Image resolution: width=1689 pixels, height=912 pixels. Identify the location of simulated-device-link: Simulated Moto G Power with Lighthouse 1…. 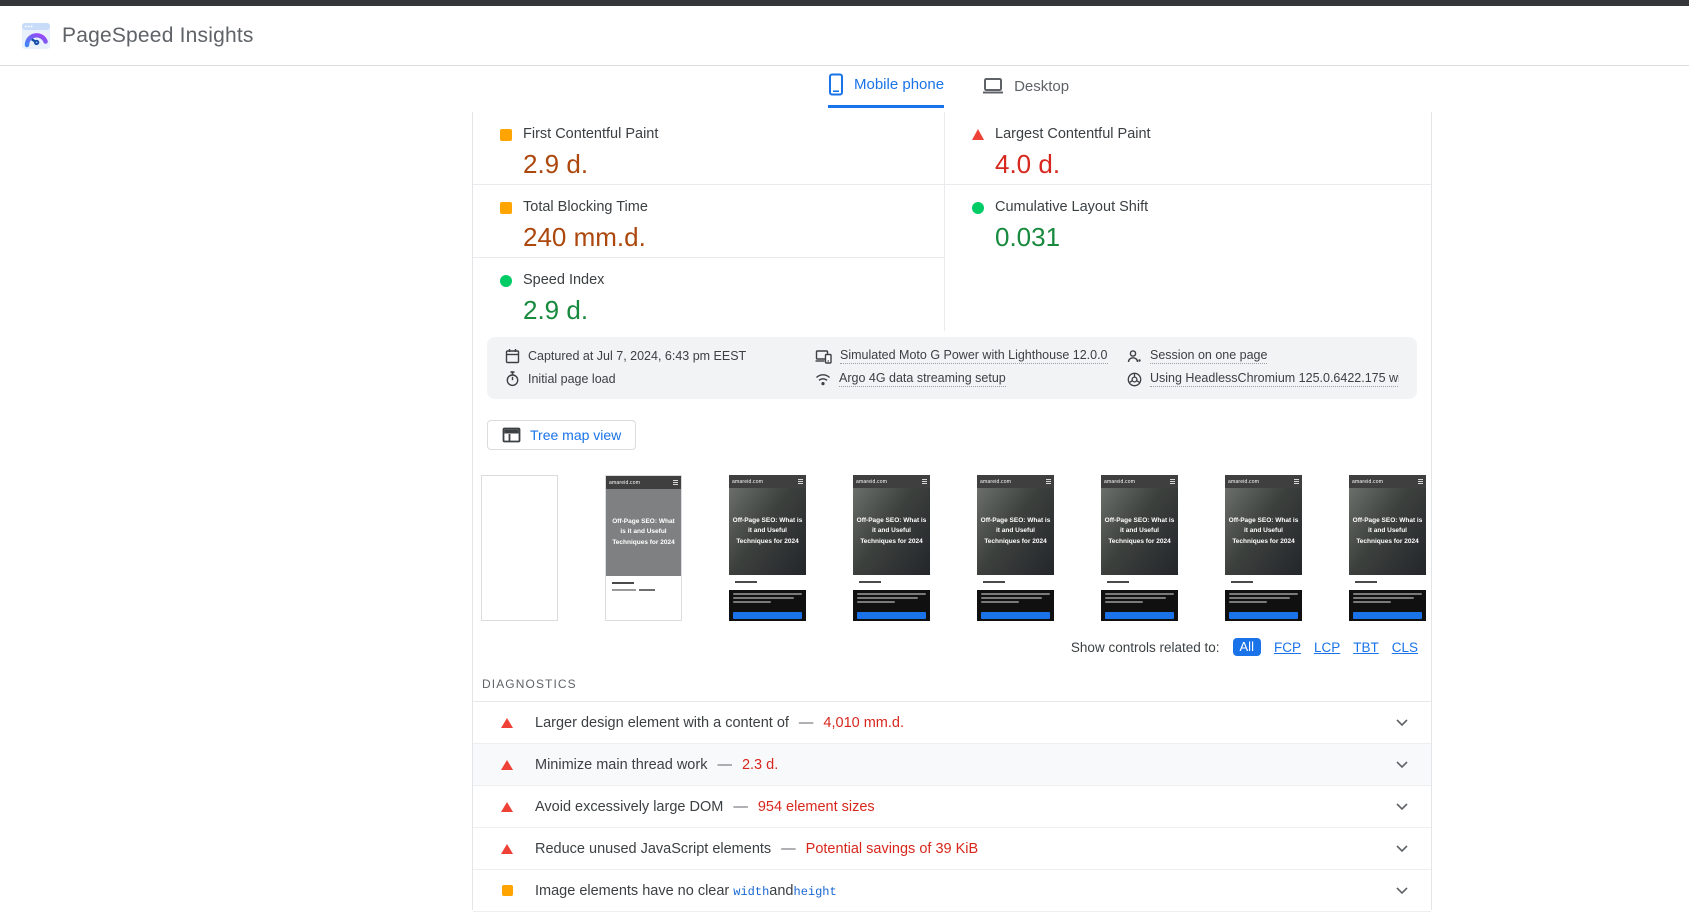
(971, 356).